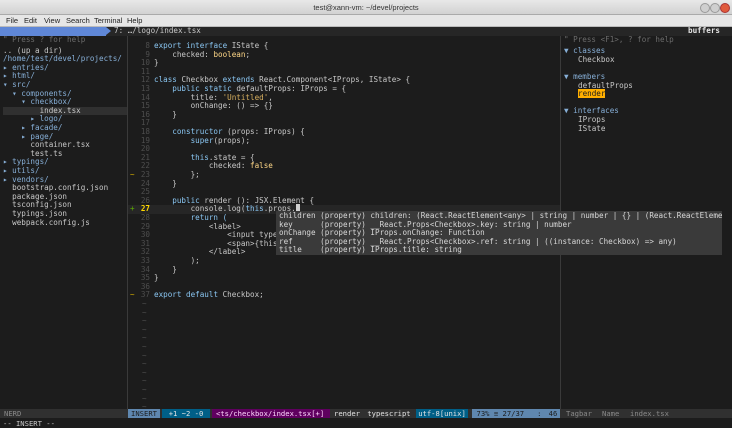  I want to click on tagbar-item-label: IState, so click(592, 128).